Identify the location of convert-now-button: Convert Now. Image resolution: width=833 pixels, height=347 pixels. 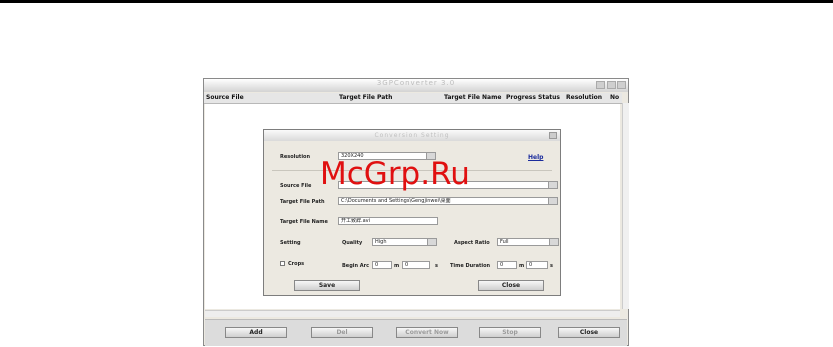
(427, 332).